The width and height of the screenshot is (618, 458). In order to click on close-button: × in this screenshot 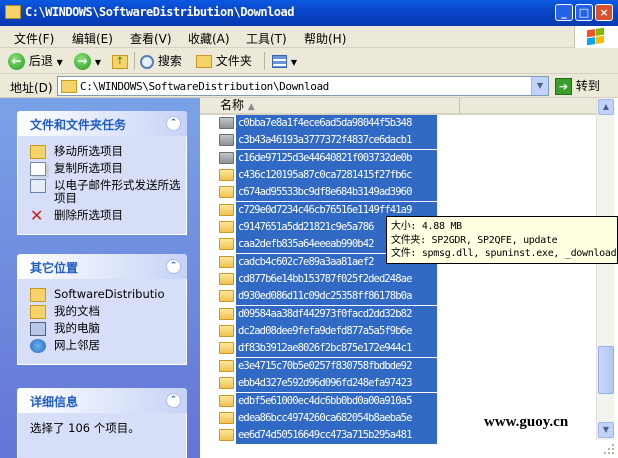, I will do `click(604, 12)`.